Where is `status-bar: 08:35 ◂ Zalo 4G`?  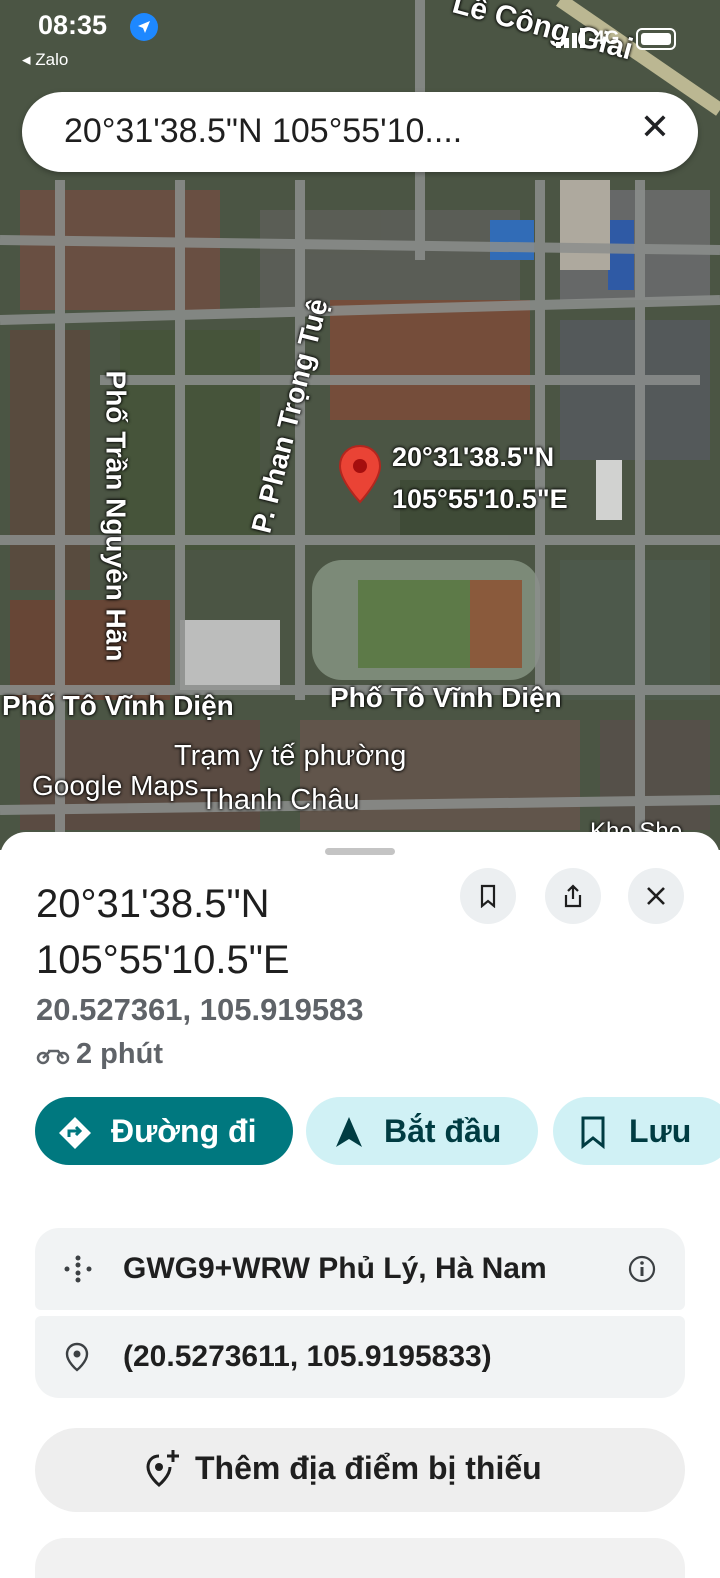 status-bar: 08:35 ◂ Zalo 4G is located at coordinates (360, 40).